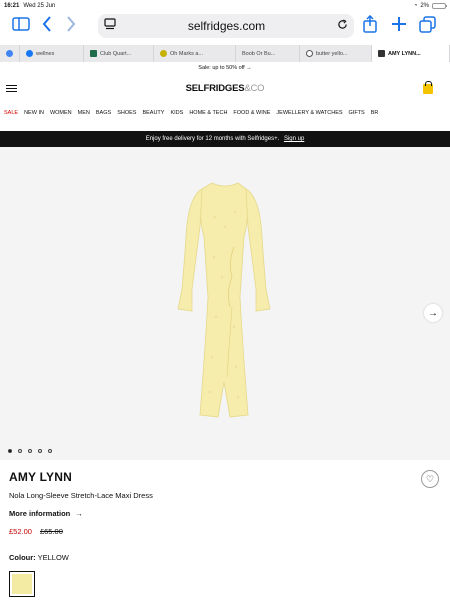 The image size is (450, 600). What do you see at coordinates (11, 113) in the screenshot?
I see `nav-item-sale: SALE` at bounding box center [11, 113].